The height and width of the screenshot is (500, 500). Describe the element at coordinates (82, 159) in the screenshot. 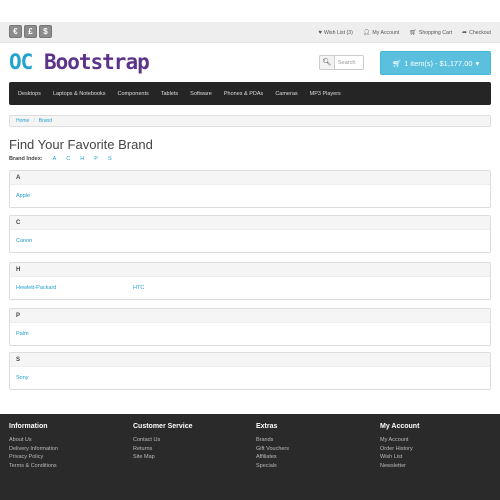

I see `brand-index-letter-h: H` at that location.